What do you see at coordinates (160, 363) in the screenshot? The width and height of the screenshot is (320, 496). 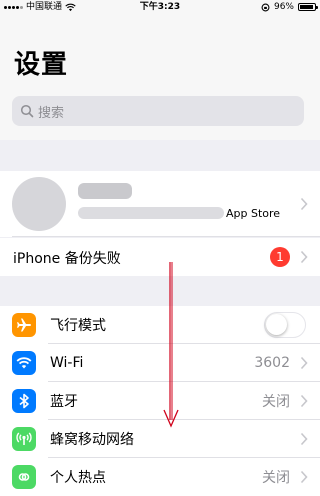 I see `setting-row-wifi: Wi-Fi 3602` at bounding box center [160, 363].